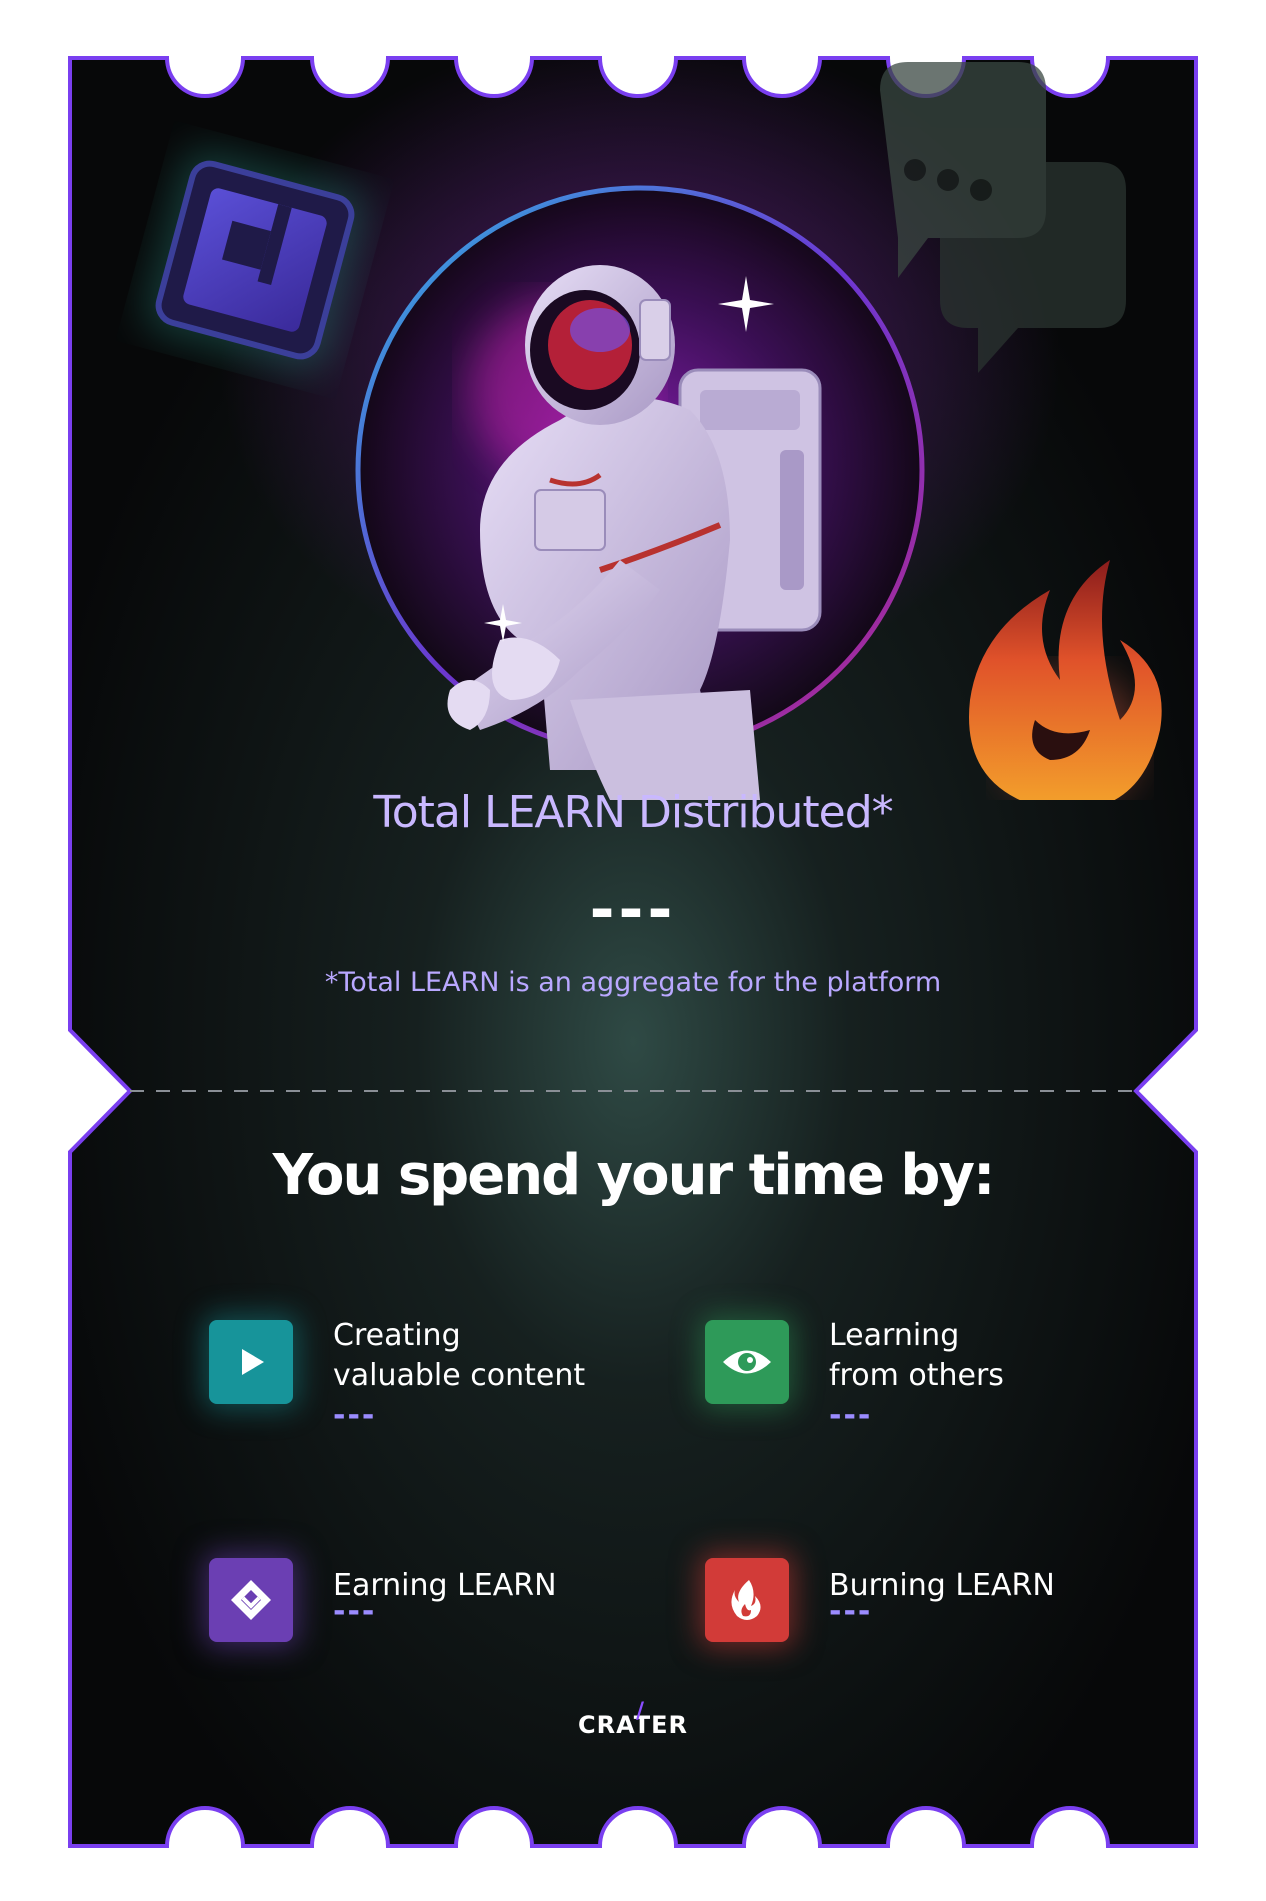  Describe the element at coordinates (634, 1175) in the screenshot. I see `section-title: You spend your time by:` at that location.